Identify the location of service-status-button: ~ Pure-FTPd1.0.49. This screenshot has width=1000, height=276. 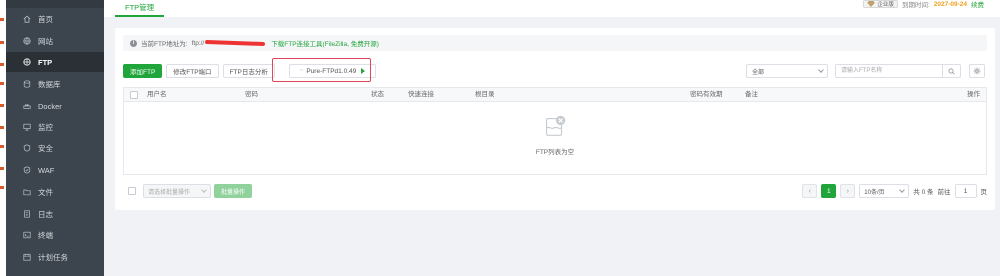
(332, 71).